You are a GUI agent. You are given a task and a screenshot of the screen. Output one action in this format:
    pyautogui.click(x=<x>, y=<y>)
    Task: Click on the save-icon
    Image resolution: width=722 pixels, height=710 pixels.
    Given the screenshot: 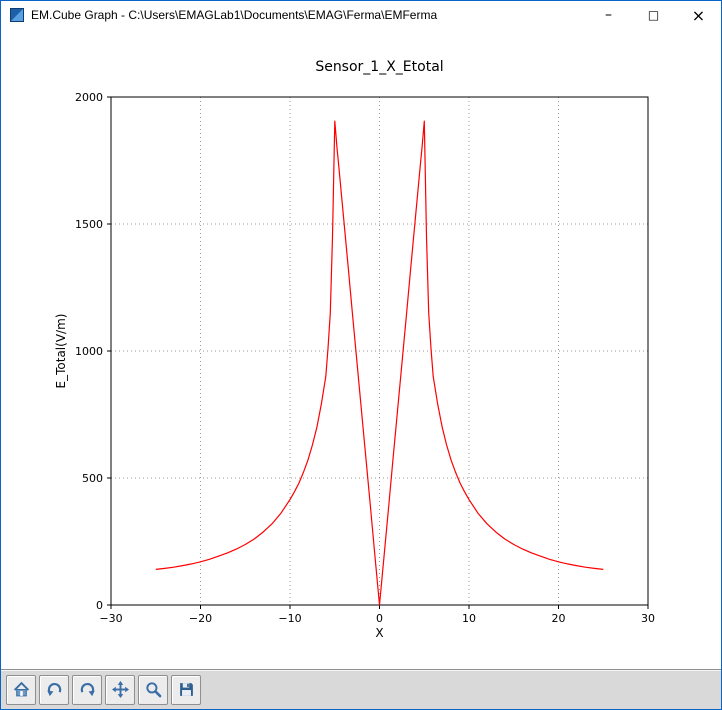 What is the action you would take?
    pyautogui.click(x=186, y=689)
    